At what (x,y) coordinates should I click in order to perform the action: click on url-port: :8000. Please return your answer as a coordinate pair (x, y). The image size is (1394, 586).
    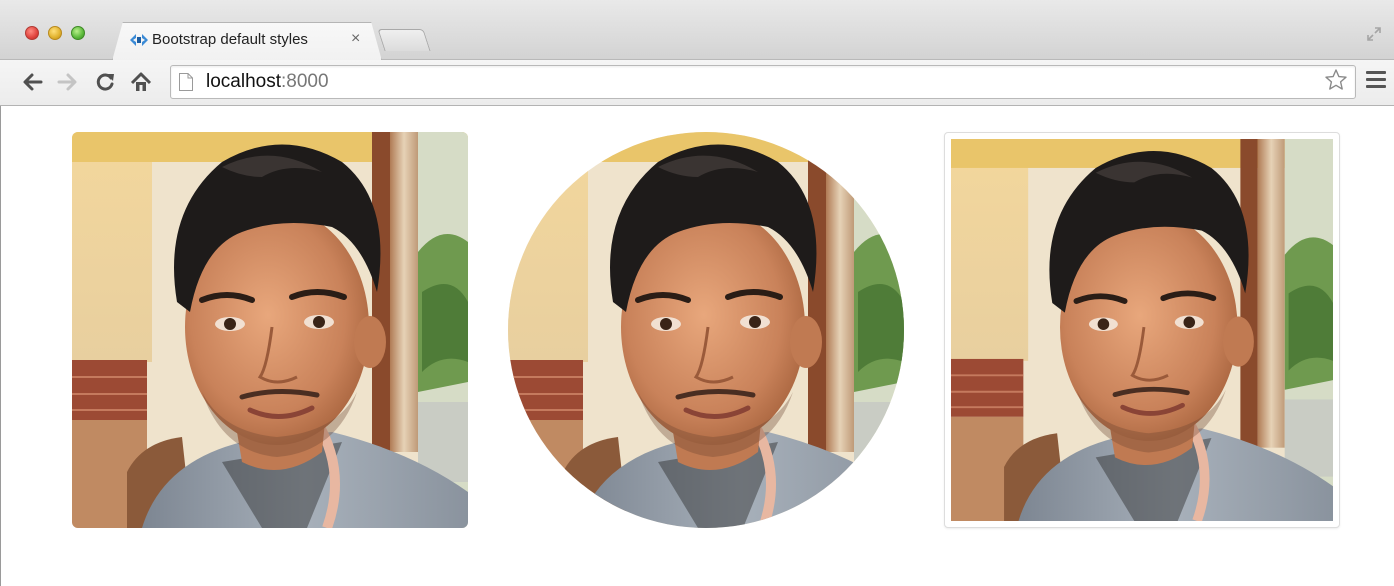
    Looking at the image, I should click on (305, 81).